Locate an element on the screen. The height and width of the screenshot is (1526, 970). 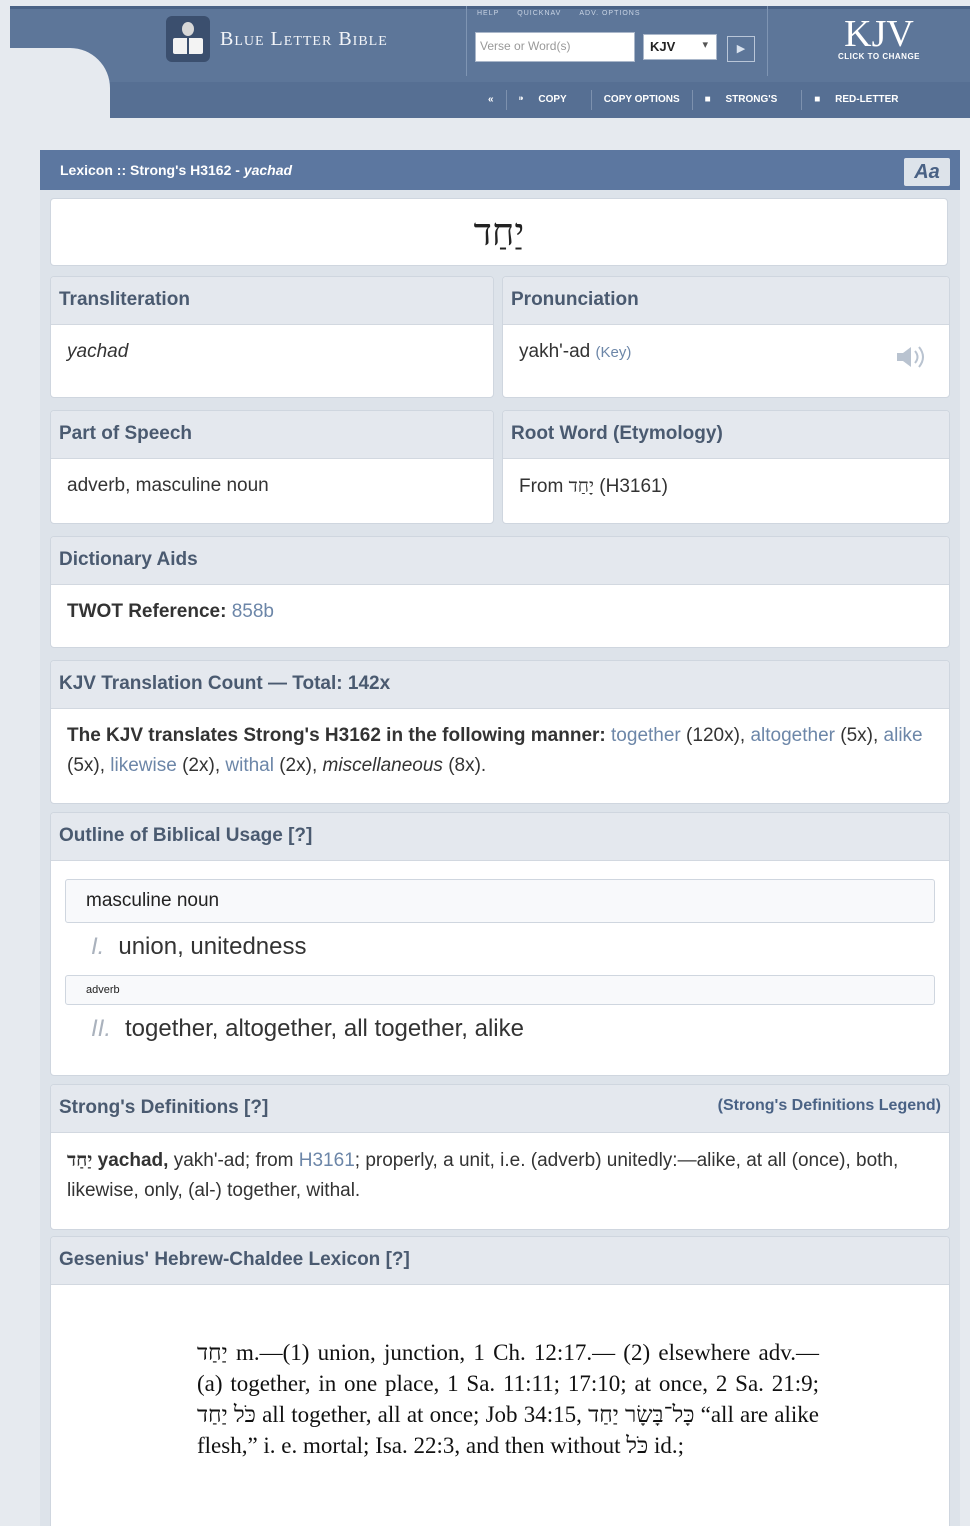
translation-link-withal: withal is located at coordinates (249, 765).